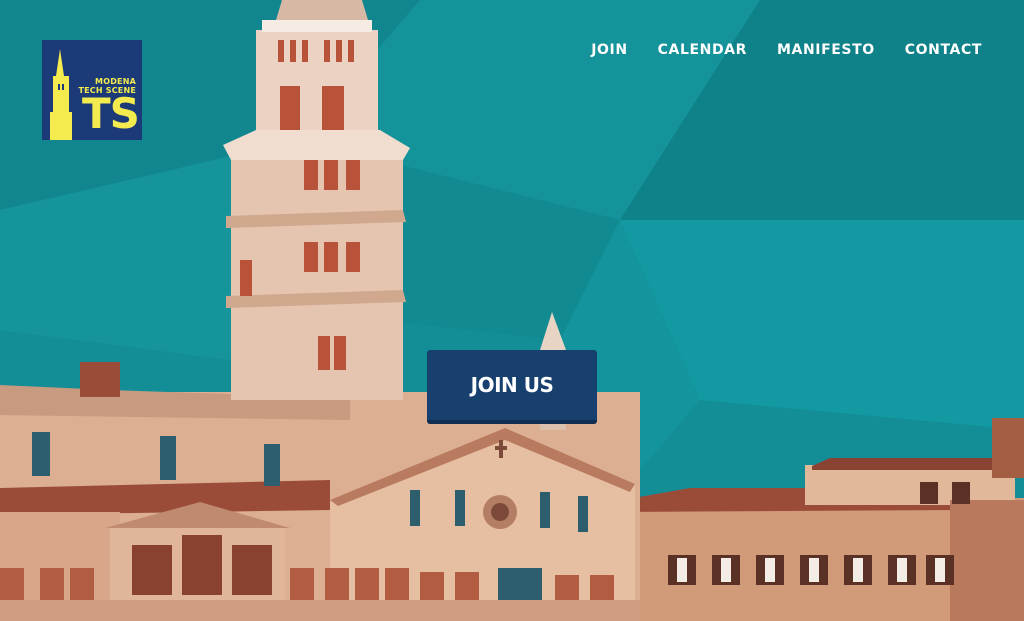 Image resolution: width=1024 pixels, height=621 pixels. I want to click on nav-calendar: CALENDAR, so click(702, 50).